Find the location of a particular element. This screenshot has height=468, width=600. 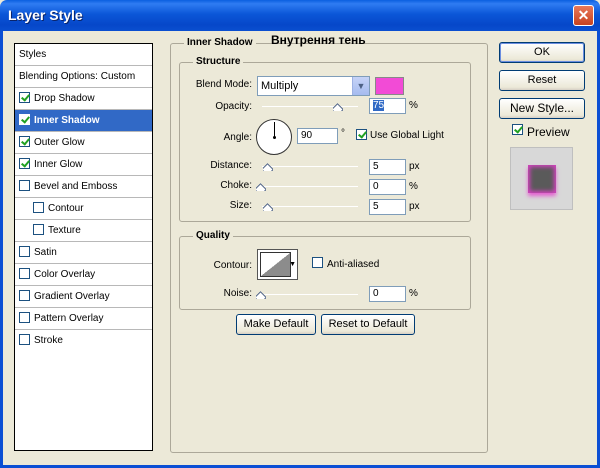

opacity-label: Opacity: is located at coordinates (233, 106).